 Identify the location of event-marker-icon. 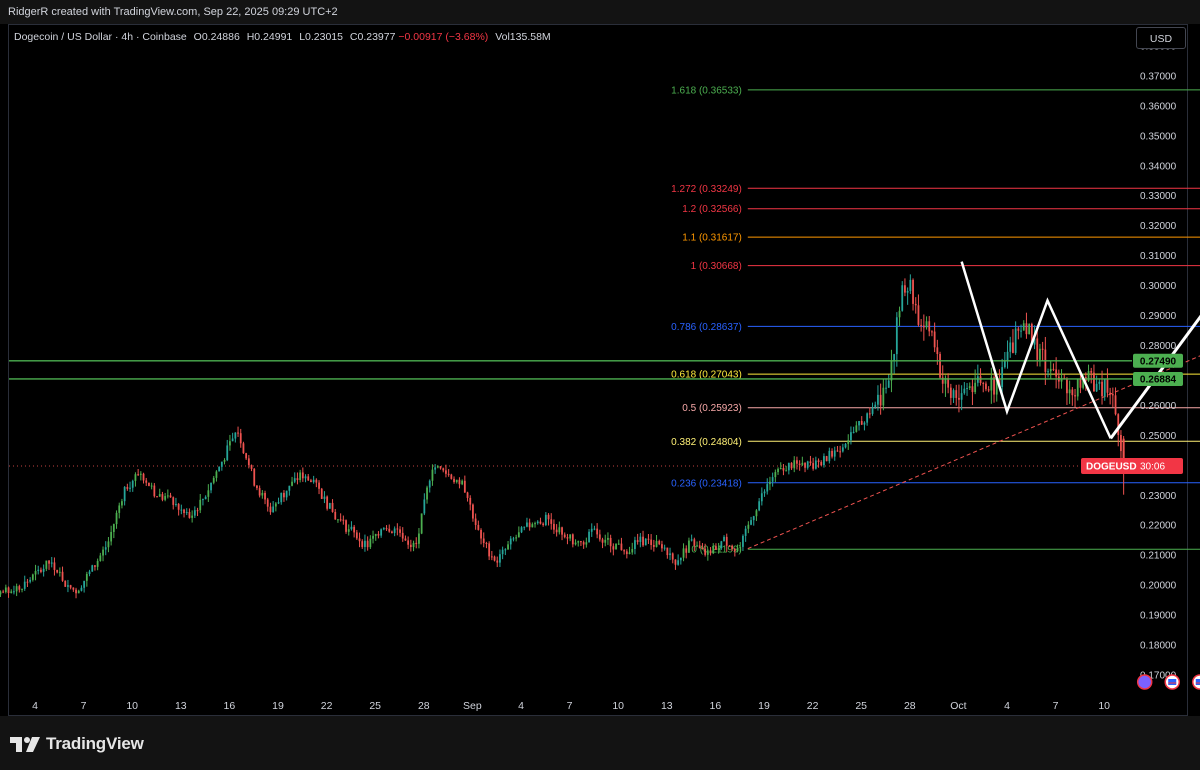
(1144, 682).